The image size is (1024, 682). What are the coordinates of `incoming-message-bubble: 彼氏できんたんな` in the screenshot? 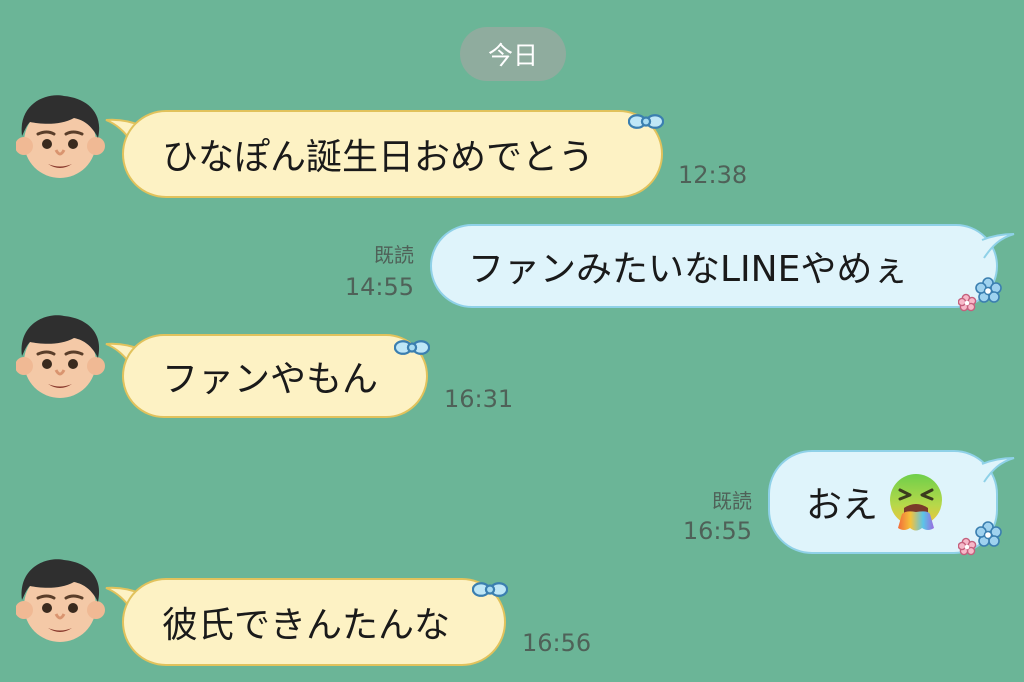 It's located at (314, 622).